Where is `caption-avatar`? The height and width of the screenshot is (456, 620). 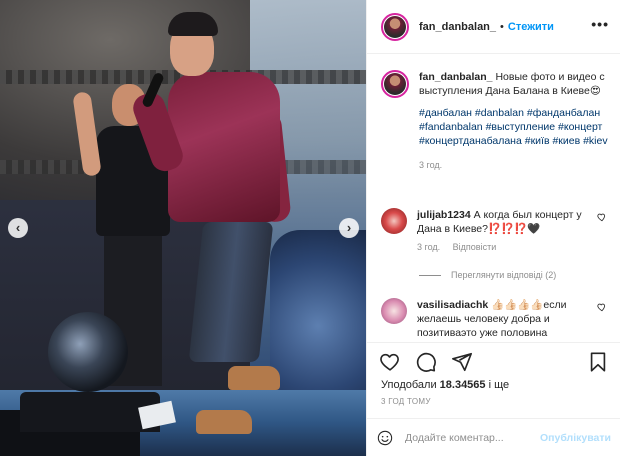 caption-avatar is located at coordinates (395, 84).